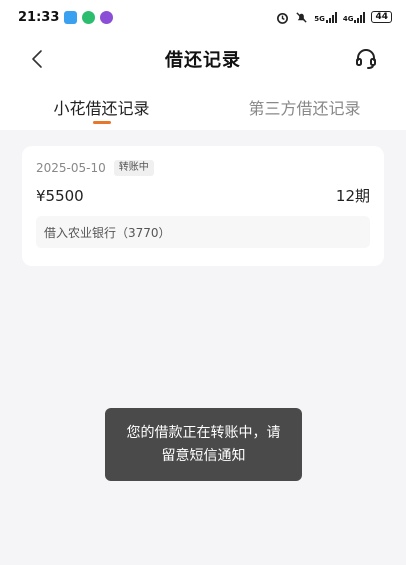 This screenshot has width=406, height=565. I want to click on customer-service-button, so click(366, 59).